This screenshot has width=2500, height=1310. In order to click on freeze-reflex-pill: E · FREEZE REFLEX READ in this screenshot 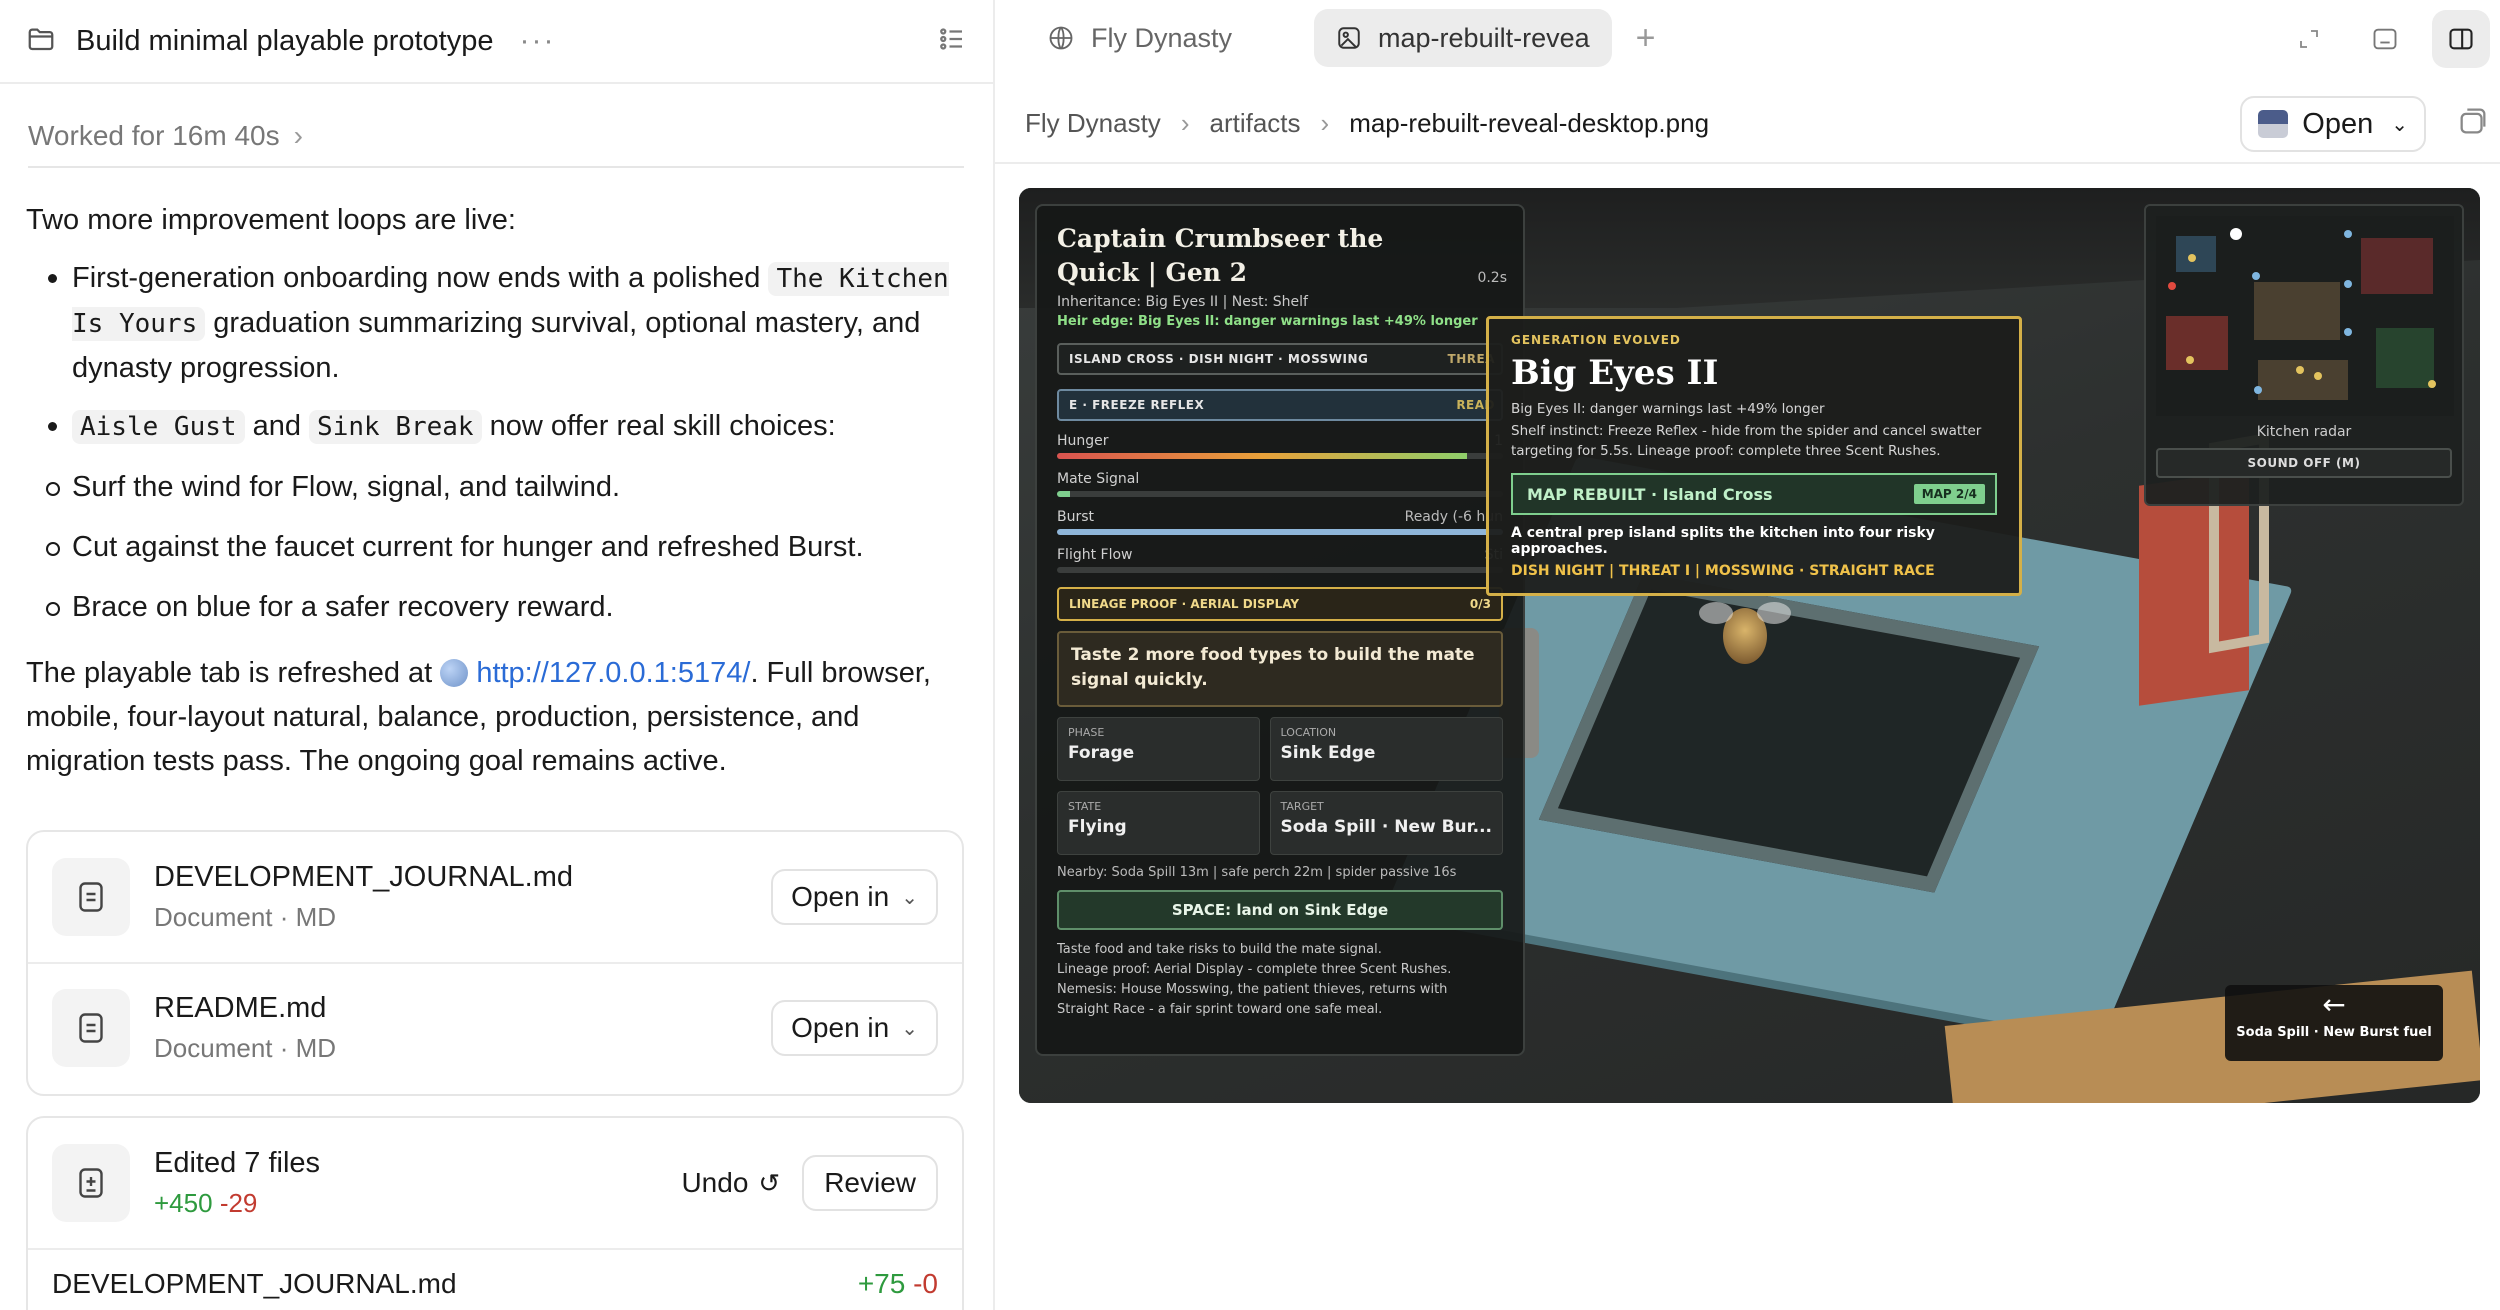, I will do `click(1280, 405)`.